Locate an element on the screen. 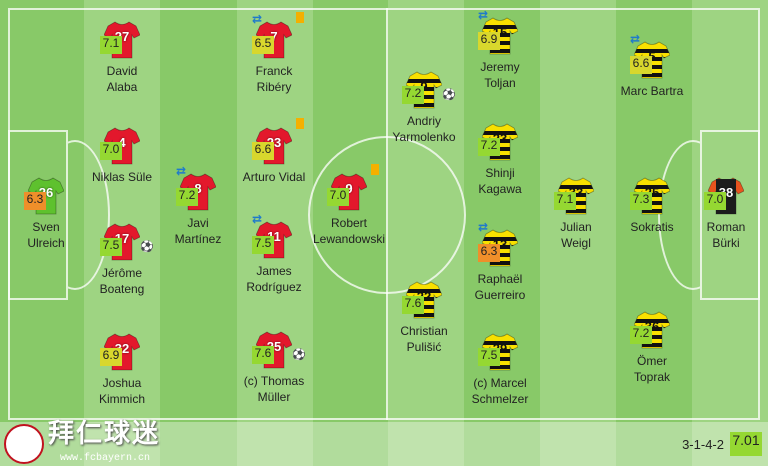  player-kimmich: 32 6.9 Joshua Kimmich is located at coordinates (122, 369).